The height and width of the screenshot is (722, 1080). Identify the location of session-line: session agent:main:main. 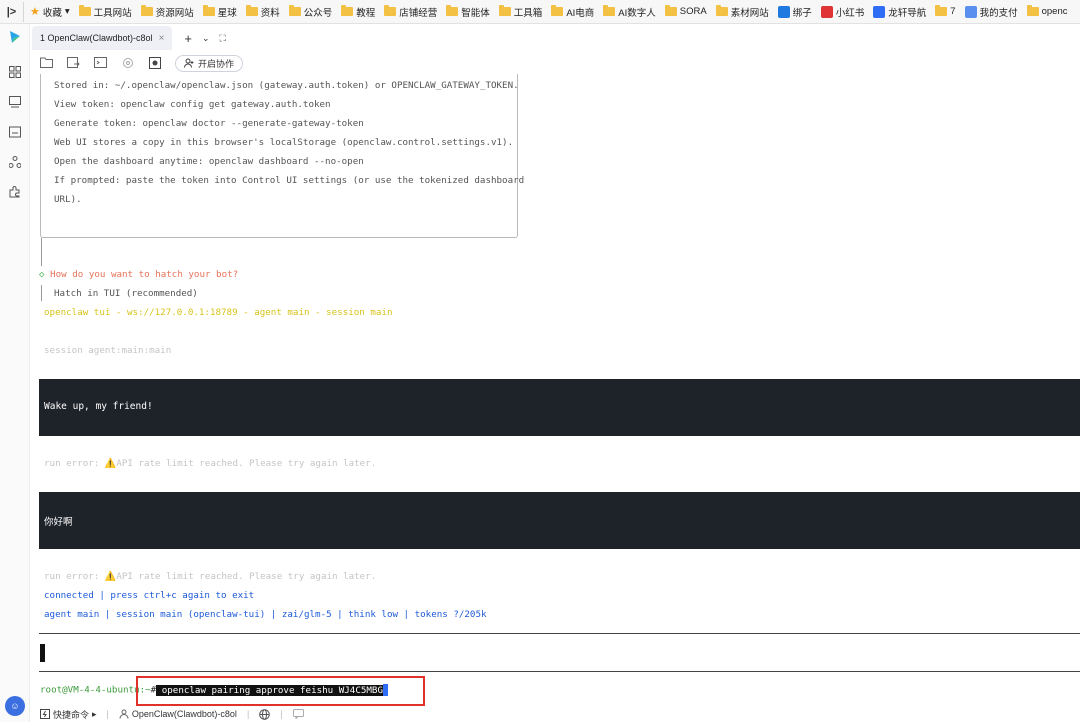
(108, 350).